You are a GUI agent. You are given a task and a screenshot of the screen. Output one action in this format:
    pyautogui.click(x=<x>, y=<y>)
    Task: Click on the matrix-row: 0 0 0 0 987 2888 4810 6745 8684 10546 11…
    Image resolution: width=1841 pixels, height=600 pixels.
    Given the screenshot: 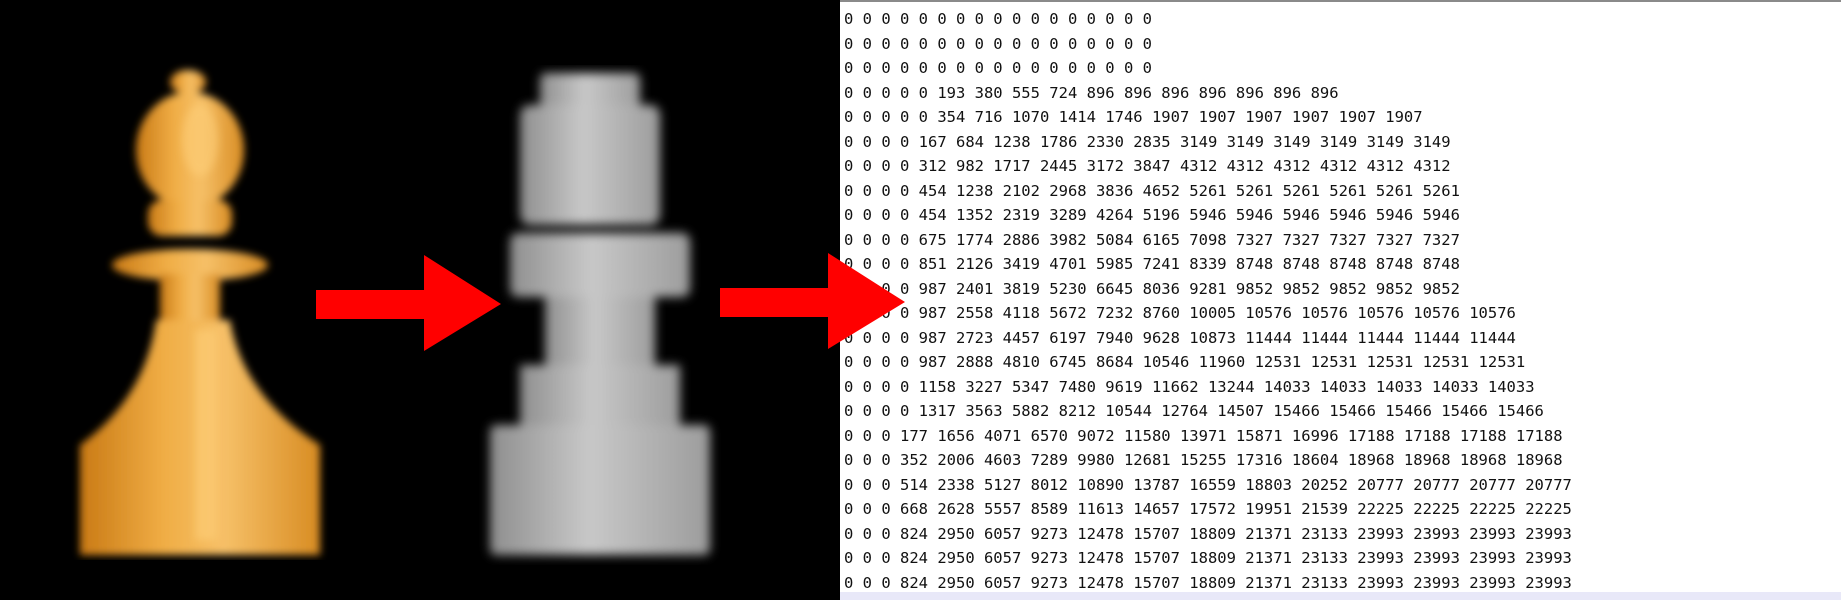 What is the action you would take?
    pyautogui.click(x=1185, y=362)
    